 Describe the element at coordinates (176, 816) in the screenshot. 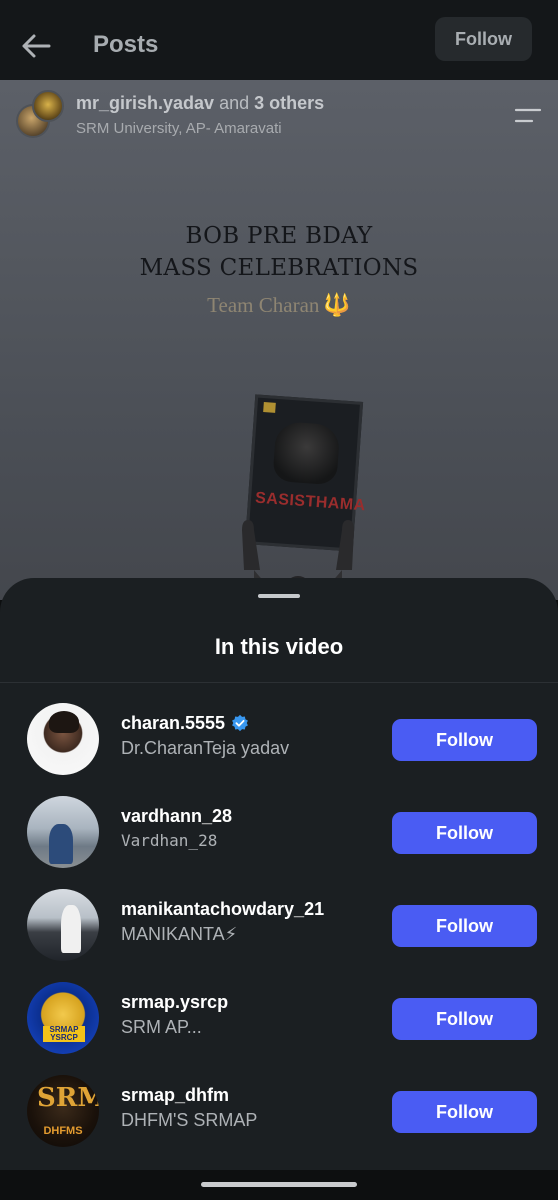

I see `username: vardhann_28` at that location.